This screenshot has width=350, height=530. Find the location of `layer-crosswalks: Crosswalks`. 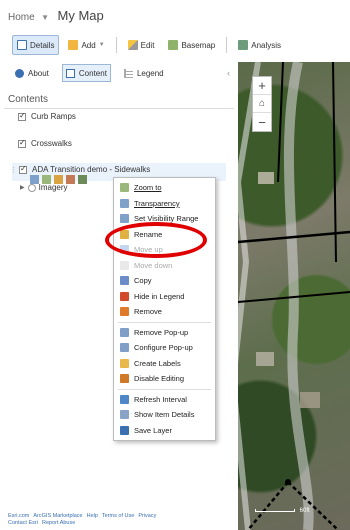

layer-crosswalks: Crosswalks is located at coordinates (45, 143).